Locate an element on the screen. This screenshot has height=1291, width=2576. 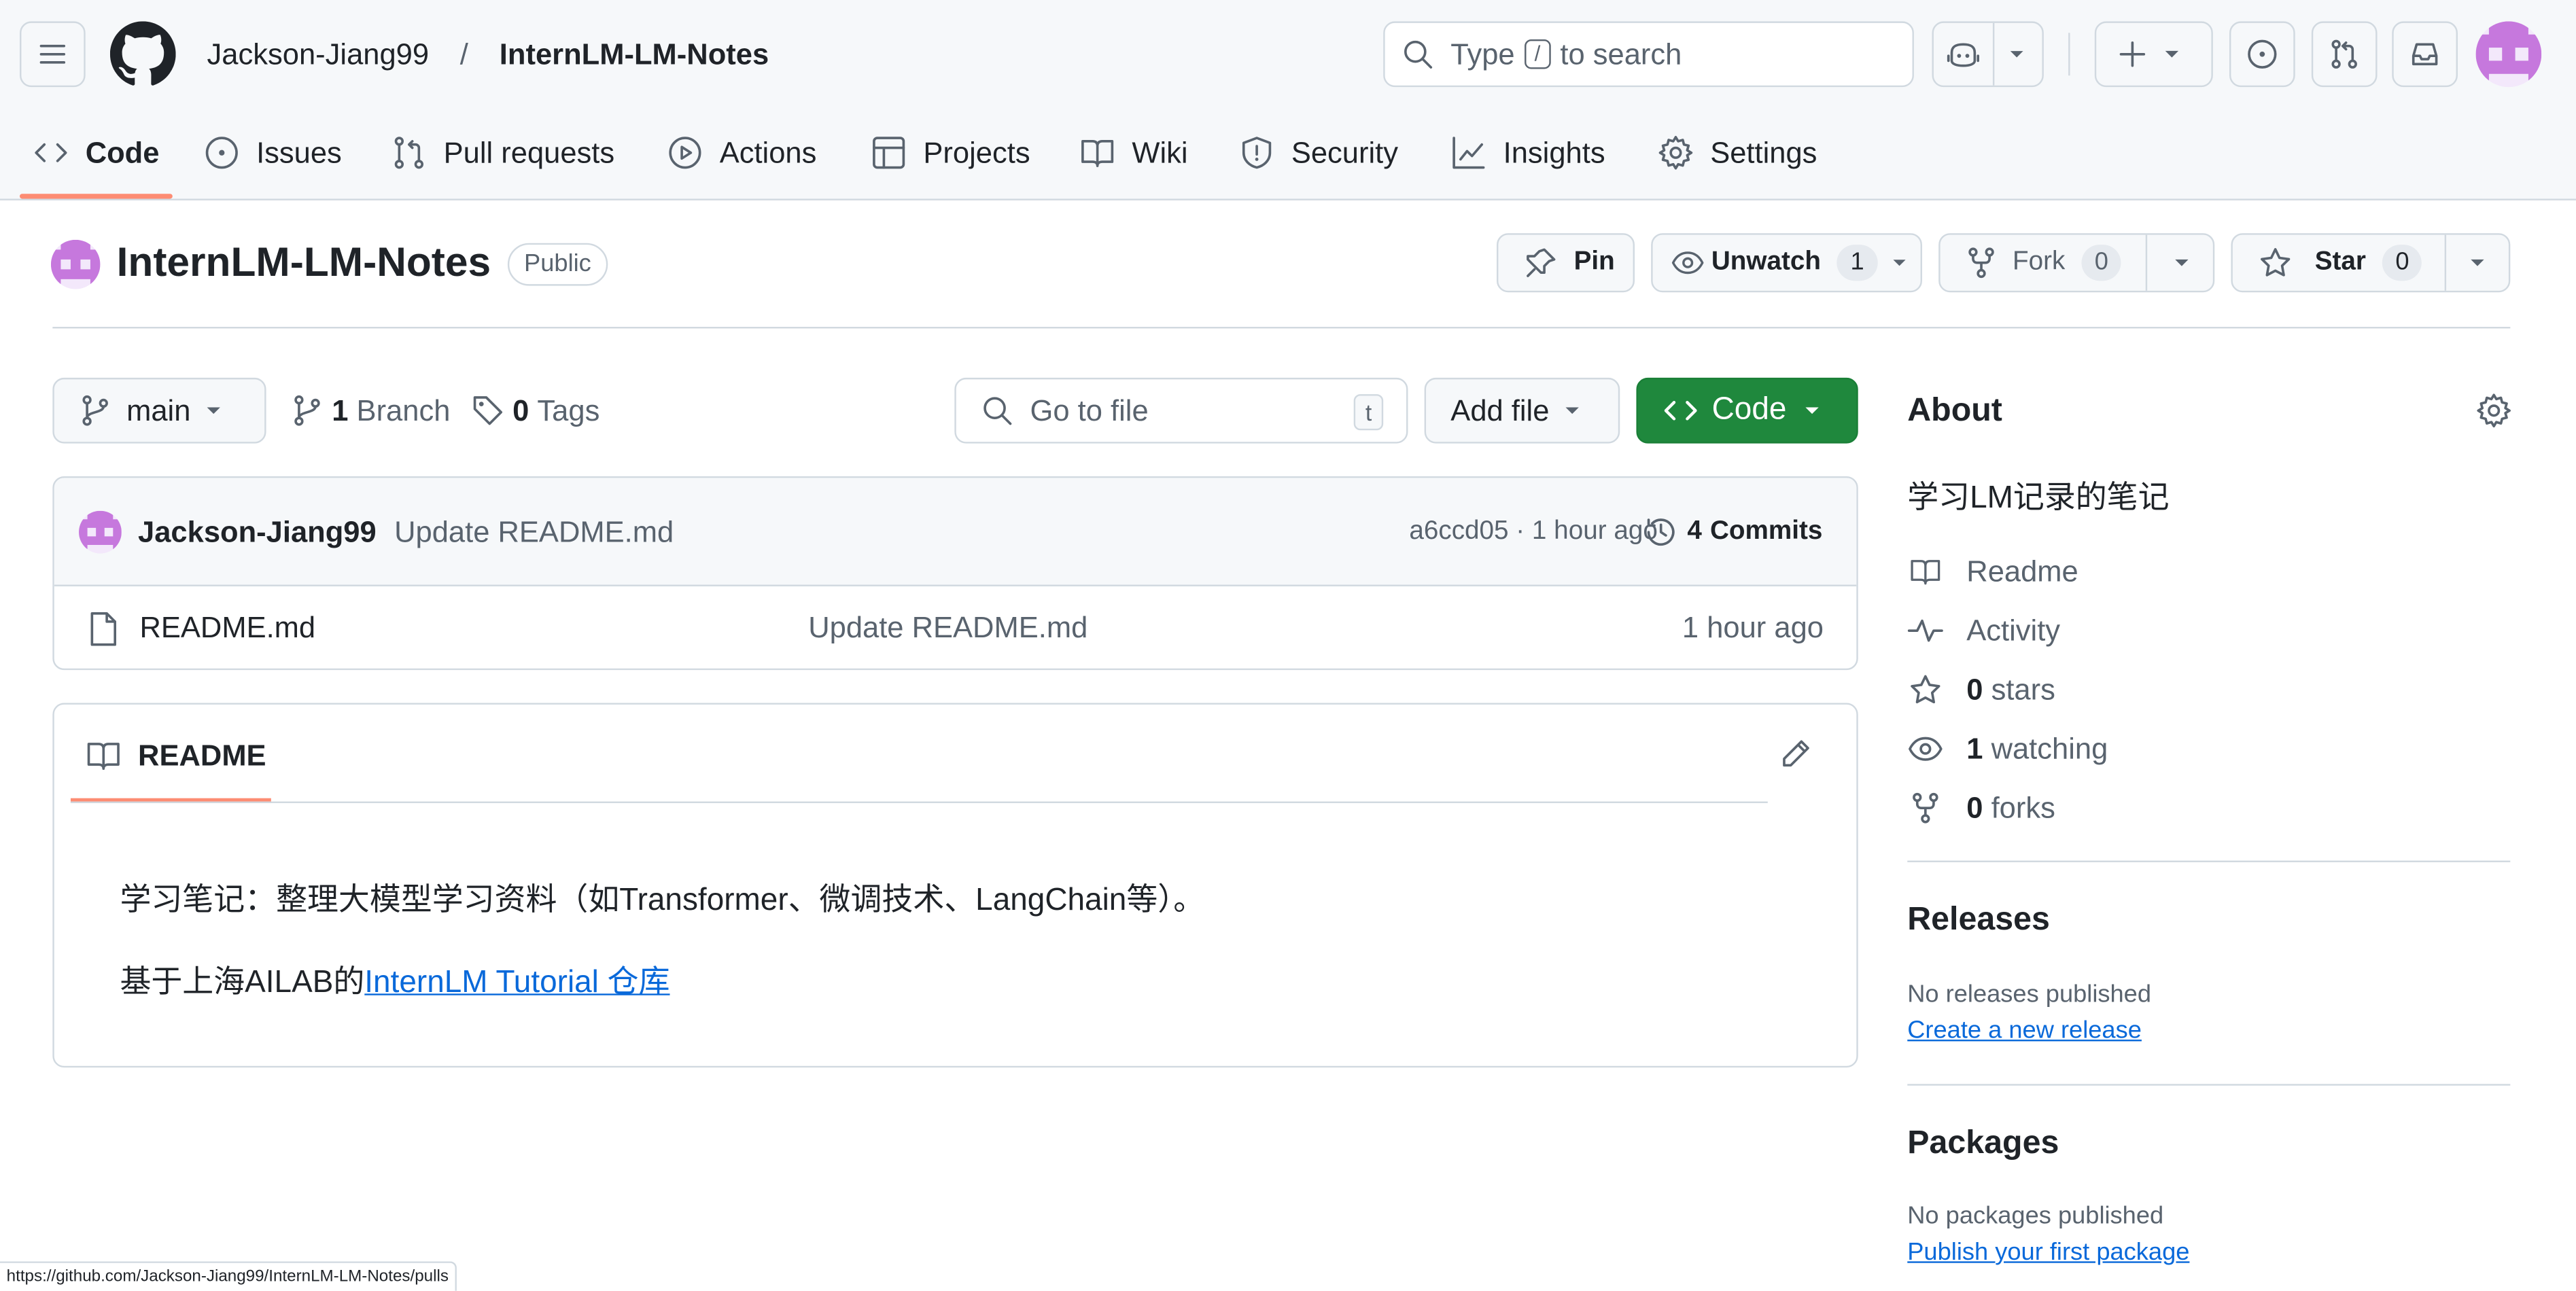
tab-pull-requests: Pull requests is located at coordinates (502, 152).